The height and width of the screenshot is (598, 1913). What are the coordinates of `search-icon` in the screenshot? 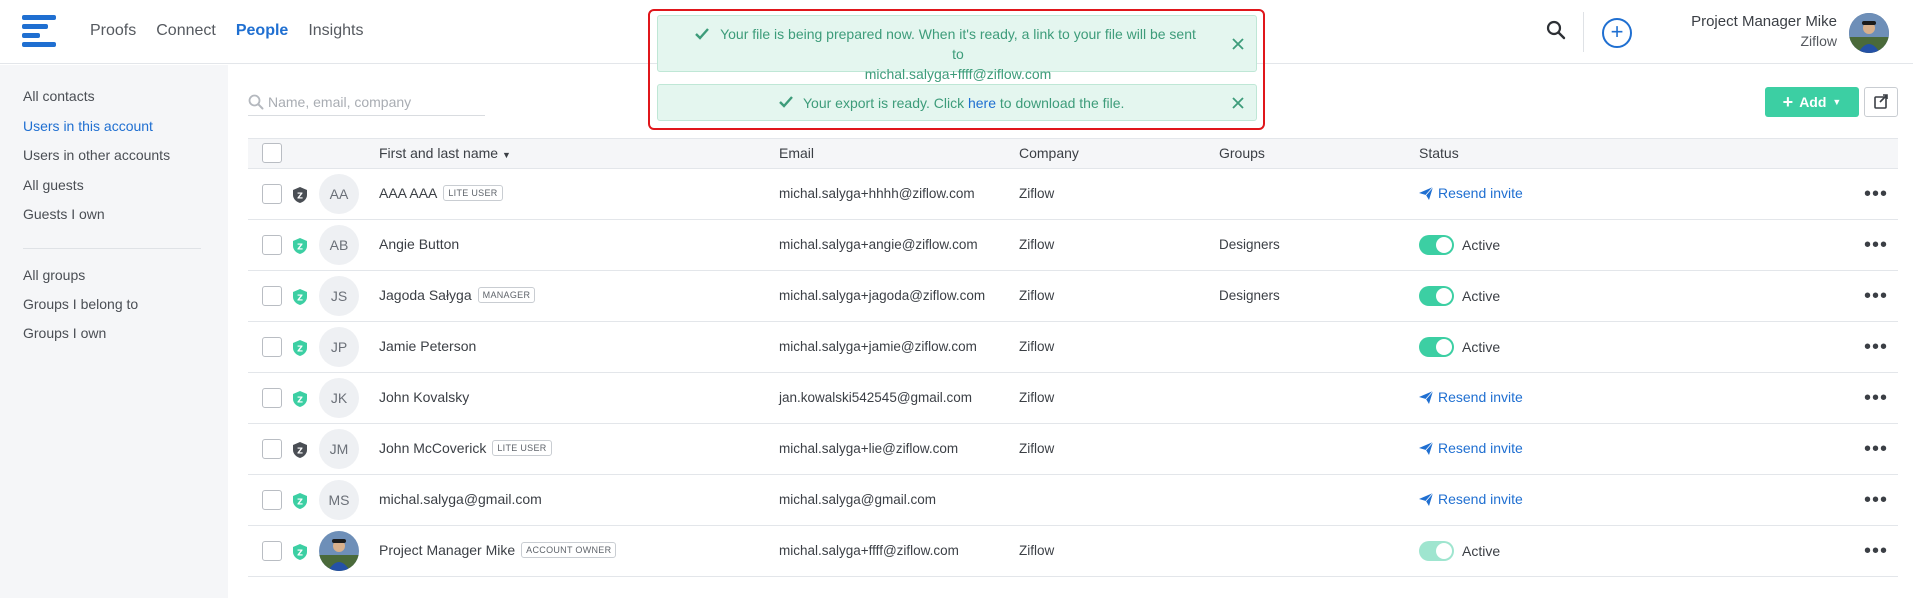 It's located at (1556, 30).